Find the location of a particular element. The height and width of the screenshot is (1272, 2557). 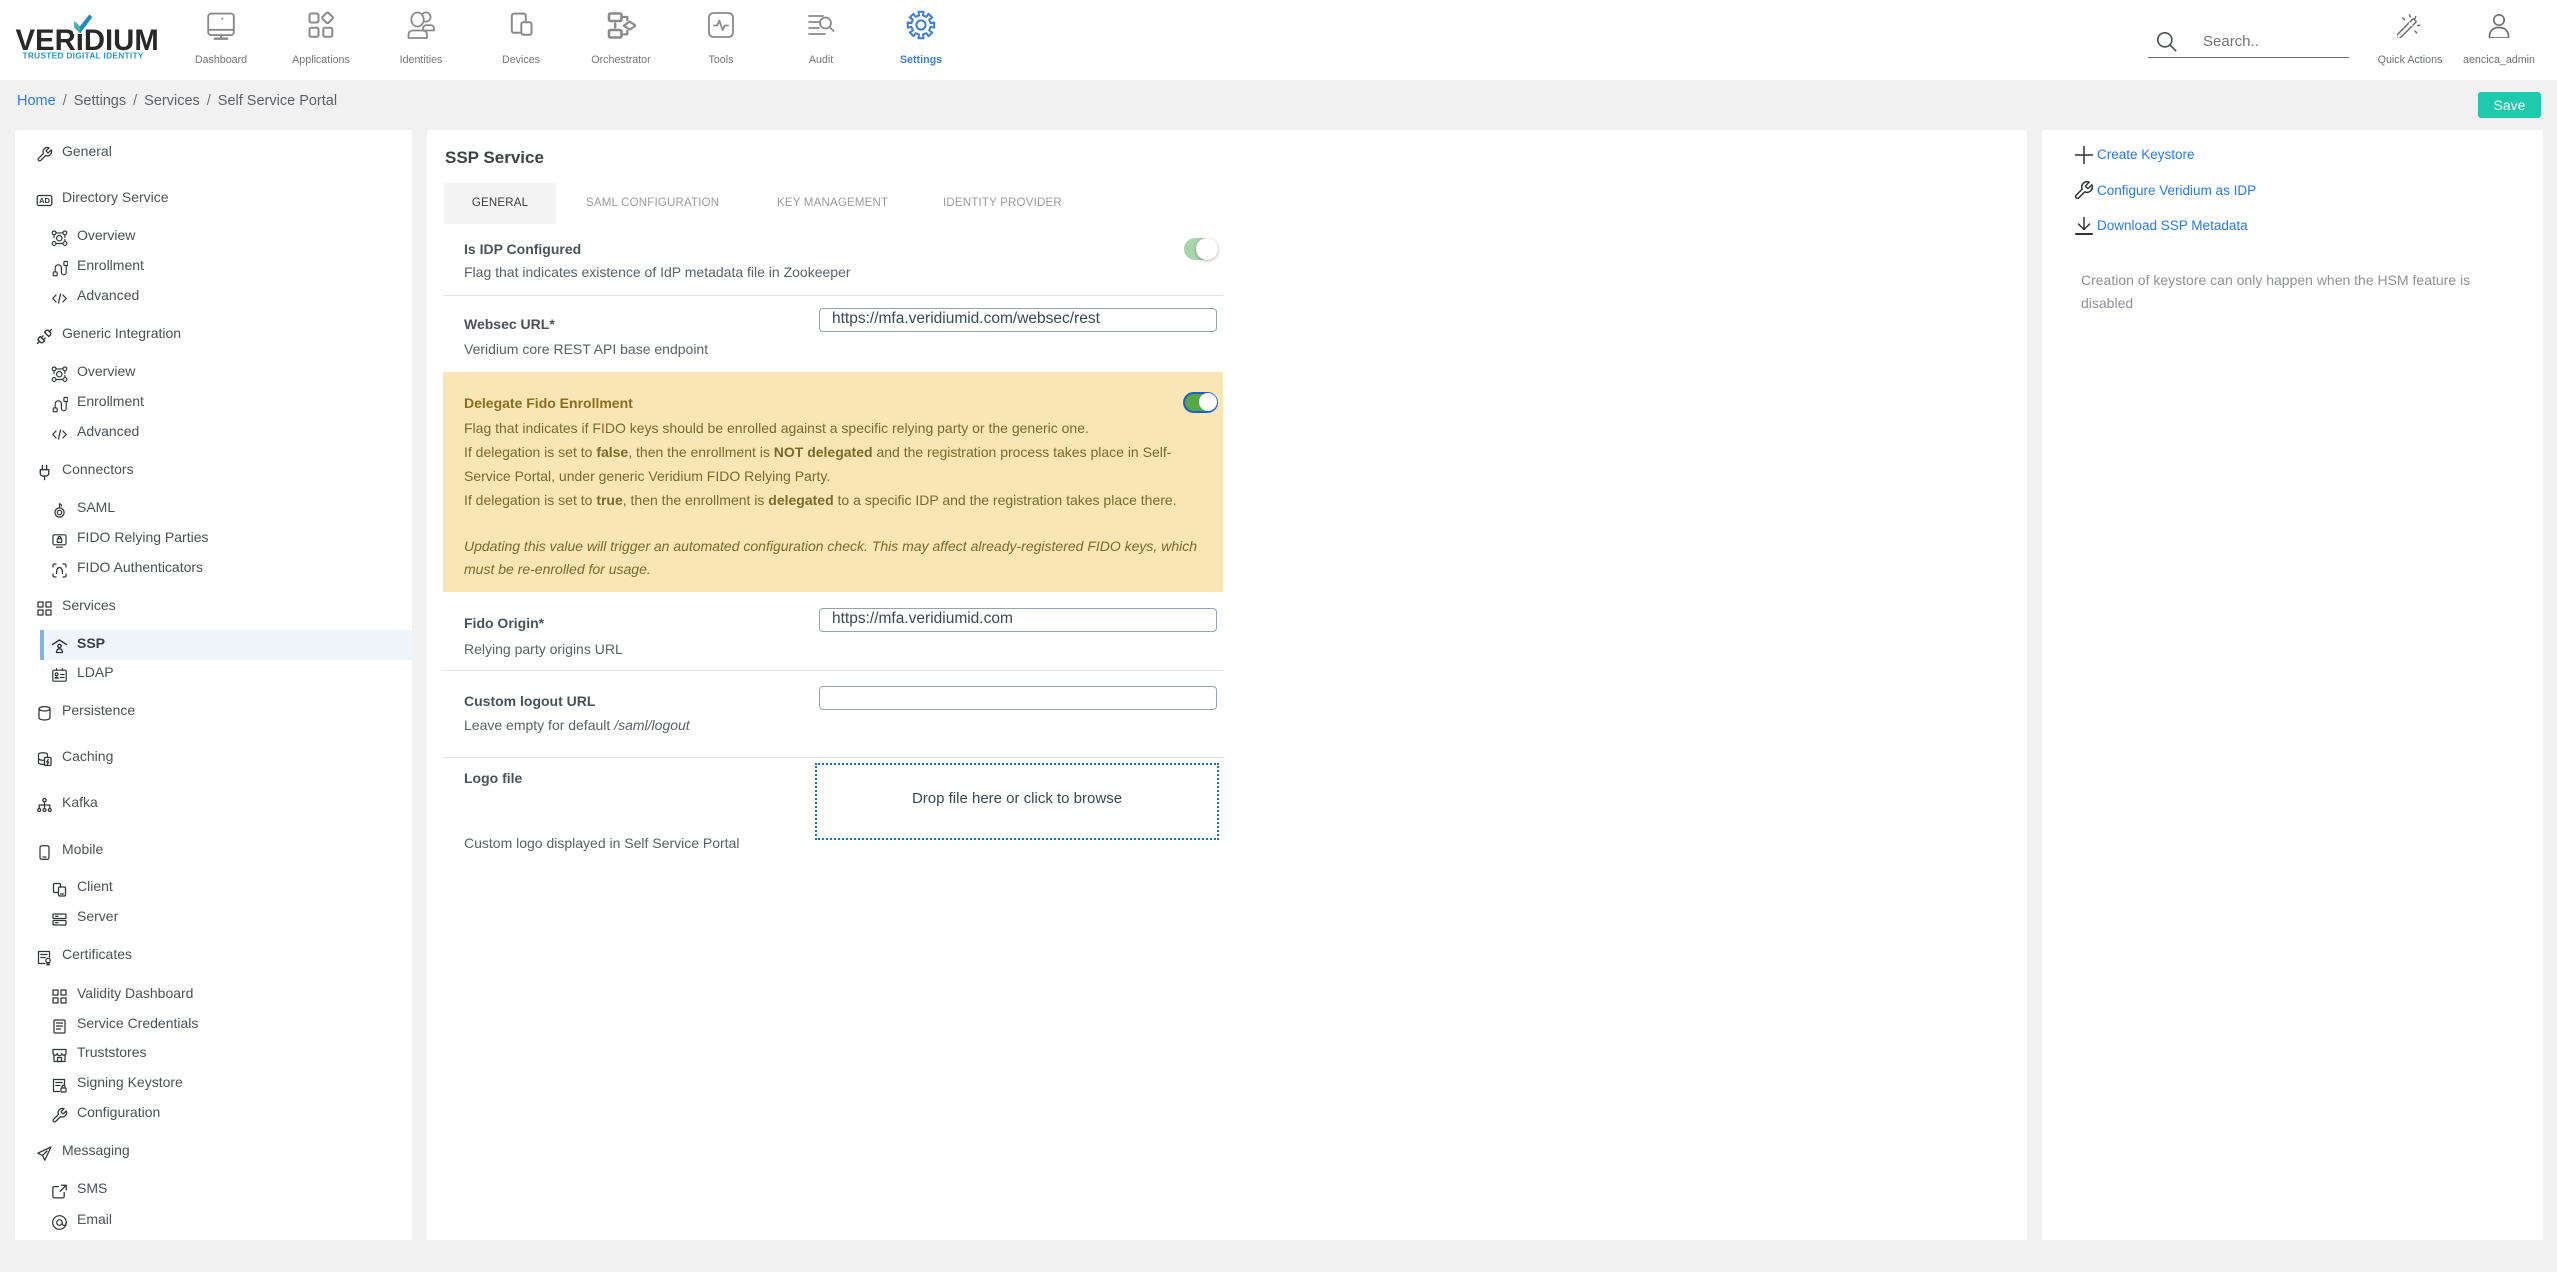

svg-text: AD is located at coordinates (44, 200).